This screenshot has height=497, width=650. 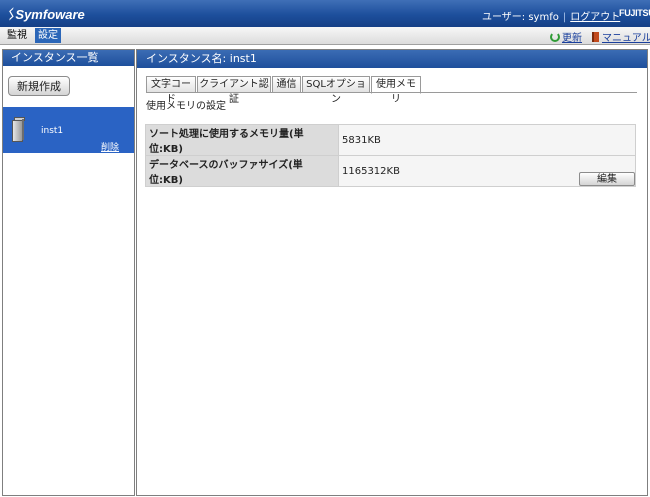 I want to click on buffer-size-label: データベースのバッファサイズ(単位:KB), so click(x=242, y=171).